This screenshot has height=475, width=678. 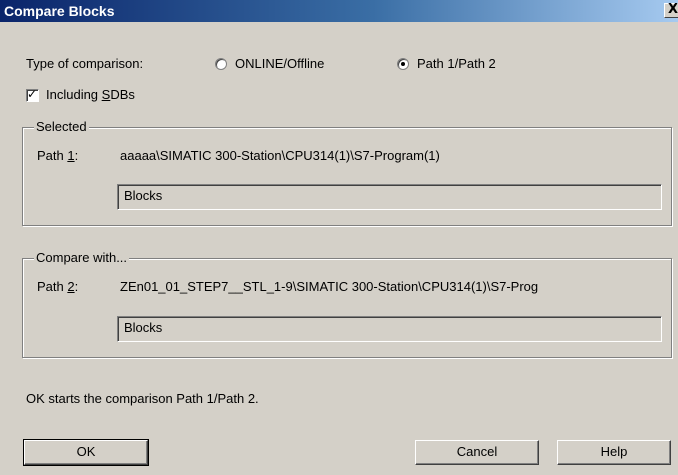 I want to click on radio-online-offline, so click(x=221, y=64).